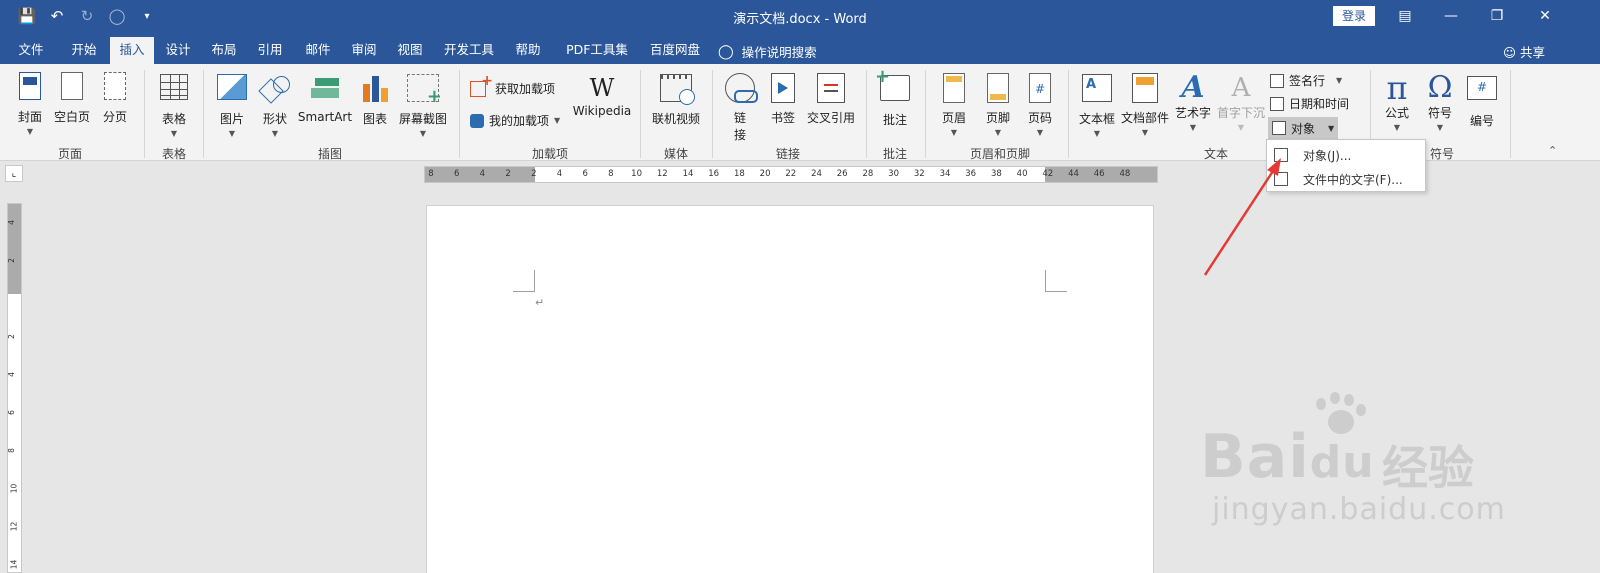 The width and height of the screenshot is (1600, 573). I want to click on collapse-ribbon-icon: ⌃, so click(1552, 150).